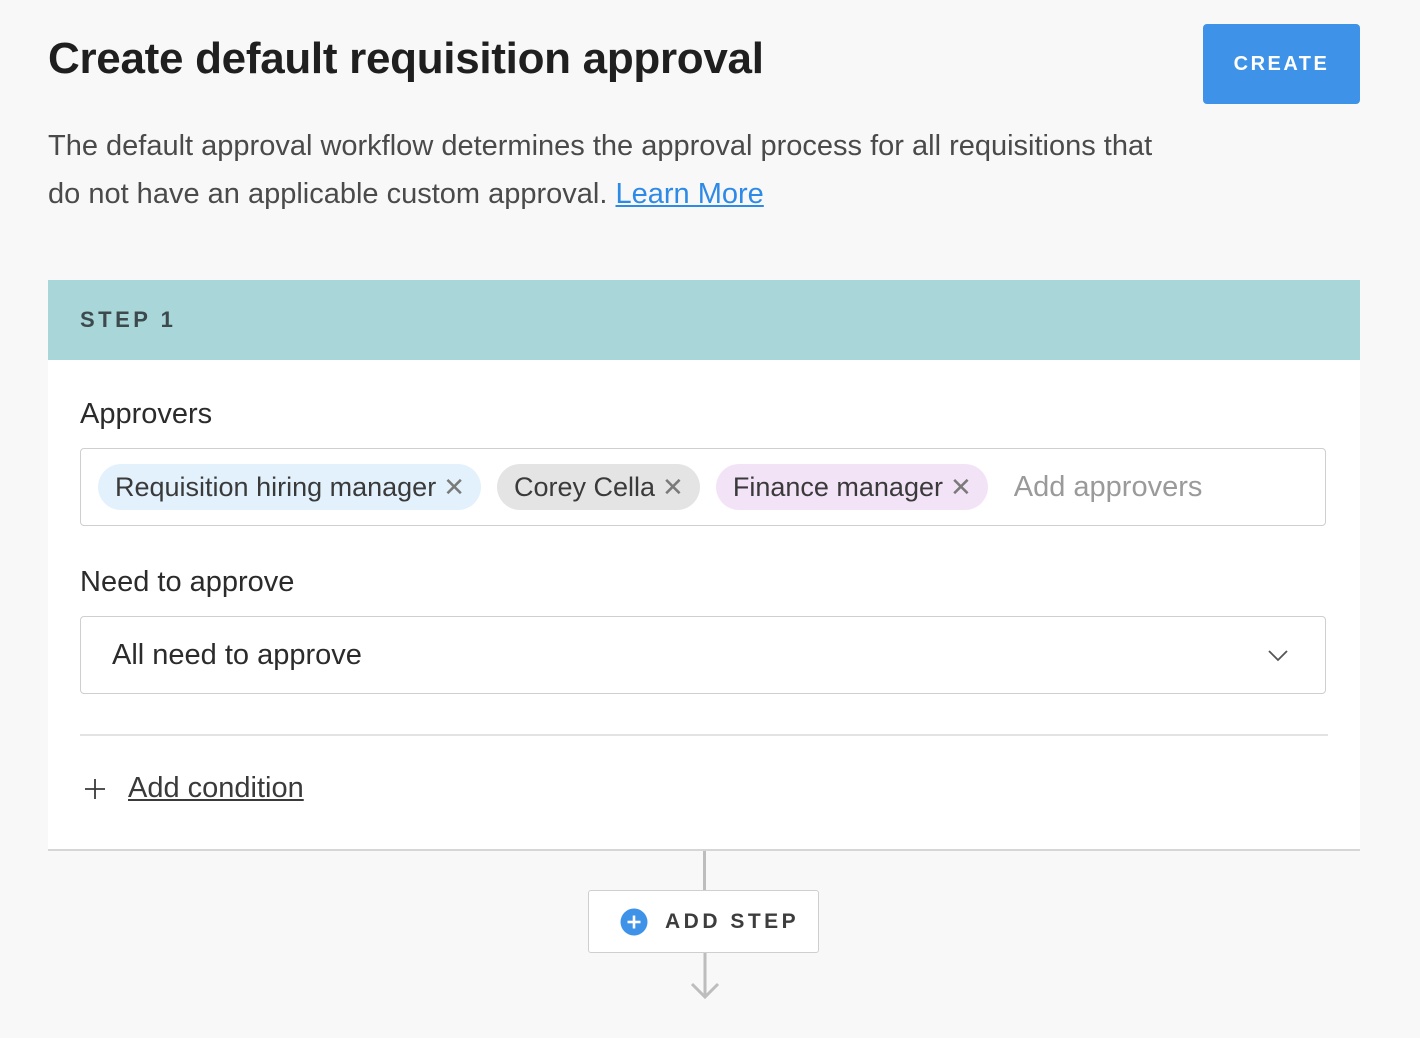  What do you see at coordinates (838, 487) in the screenshot?
I see `approver-chip-label: Finance manager` at bounding box center [838, 487].